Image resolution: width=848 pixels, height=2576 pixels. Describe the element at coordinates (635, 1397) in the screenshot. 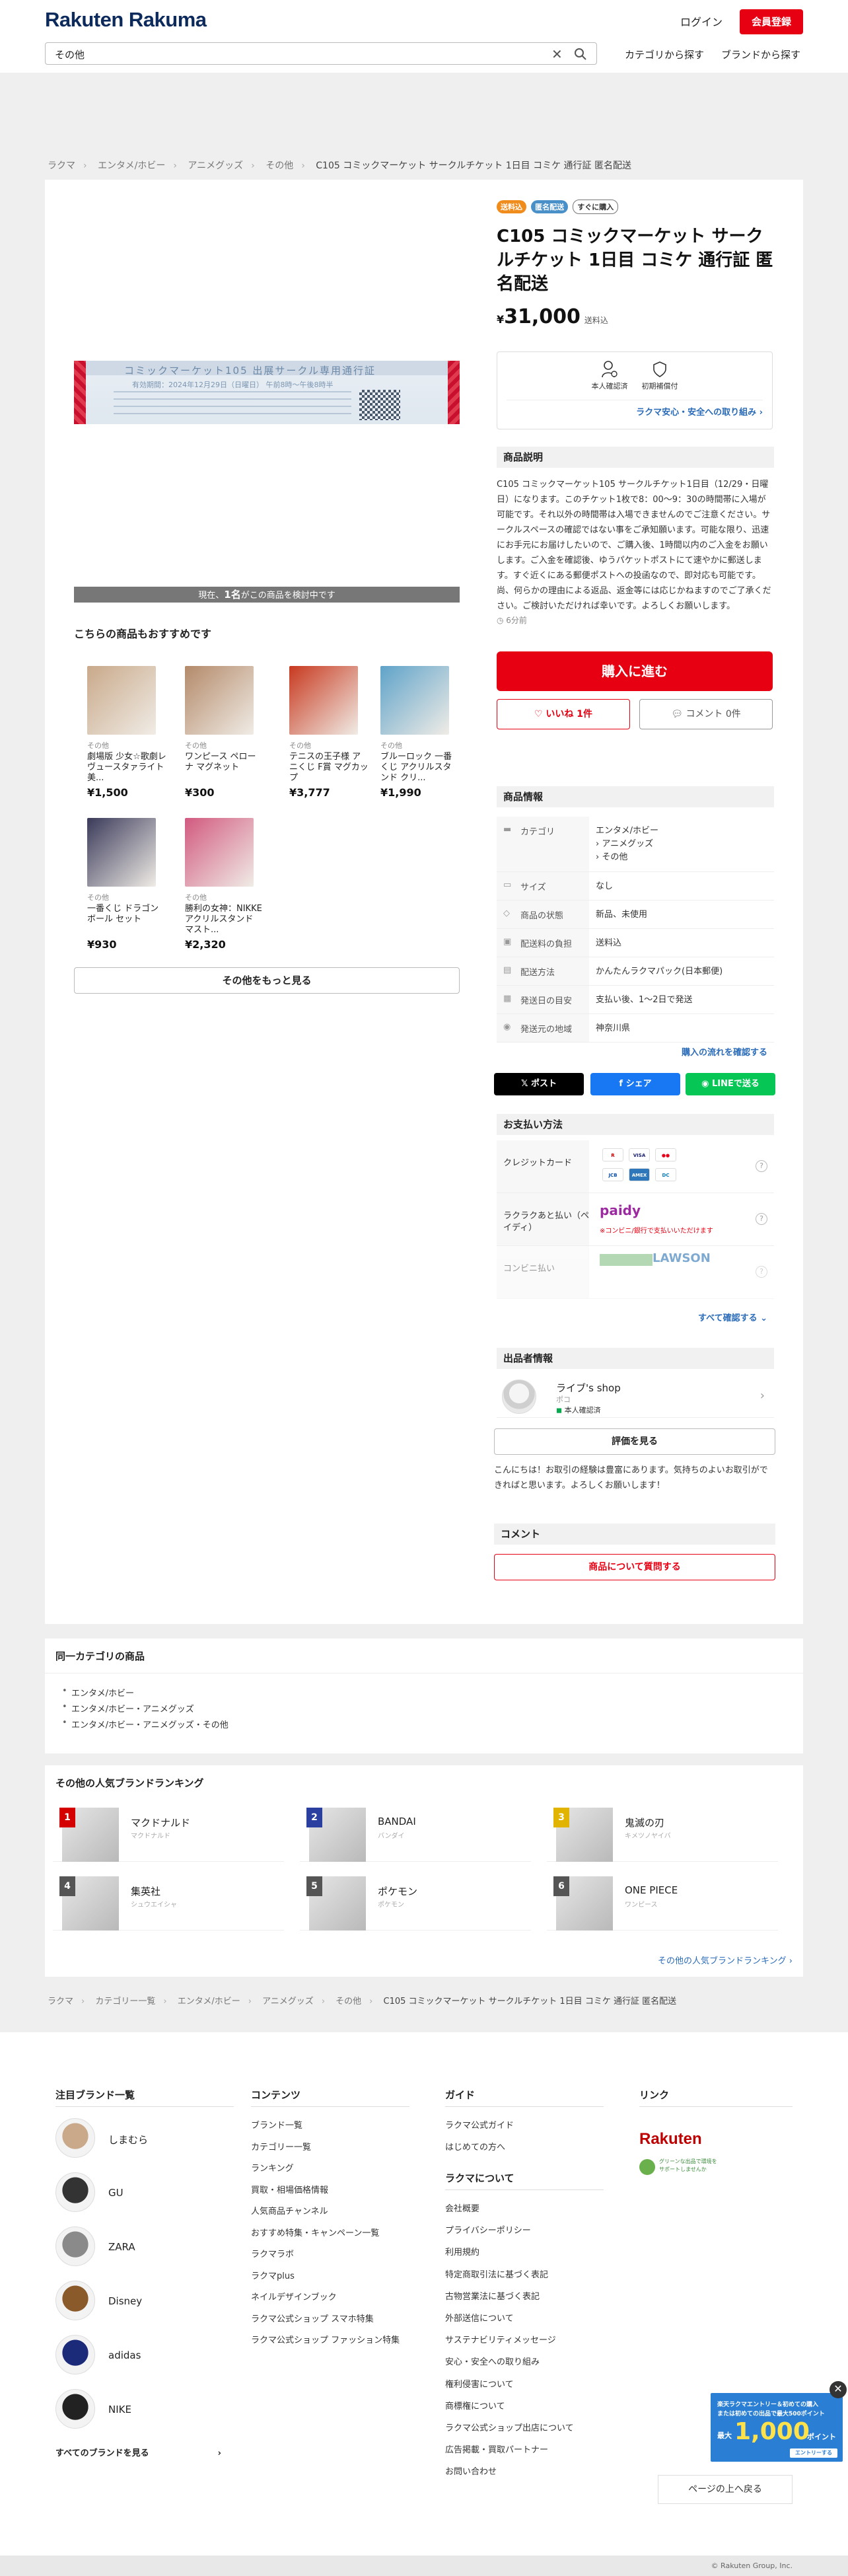

I see `seller-row: ライブ's shop ポコ ◼ 本人確認済 ›` at that location.